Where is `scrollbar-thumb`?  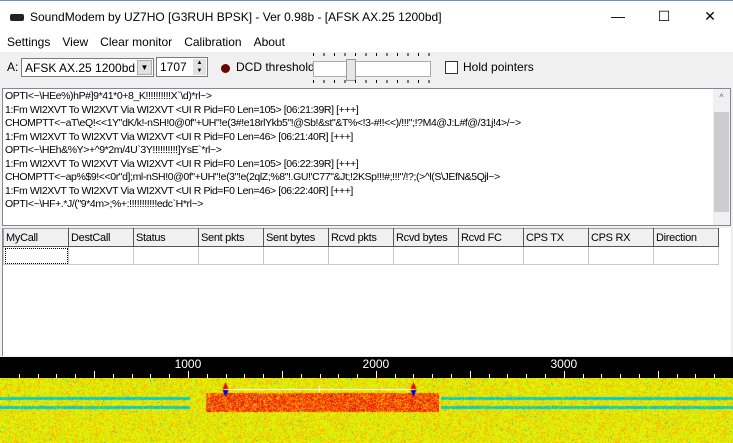 scrollbar-thumb is located at coordinates (721, 162).